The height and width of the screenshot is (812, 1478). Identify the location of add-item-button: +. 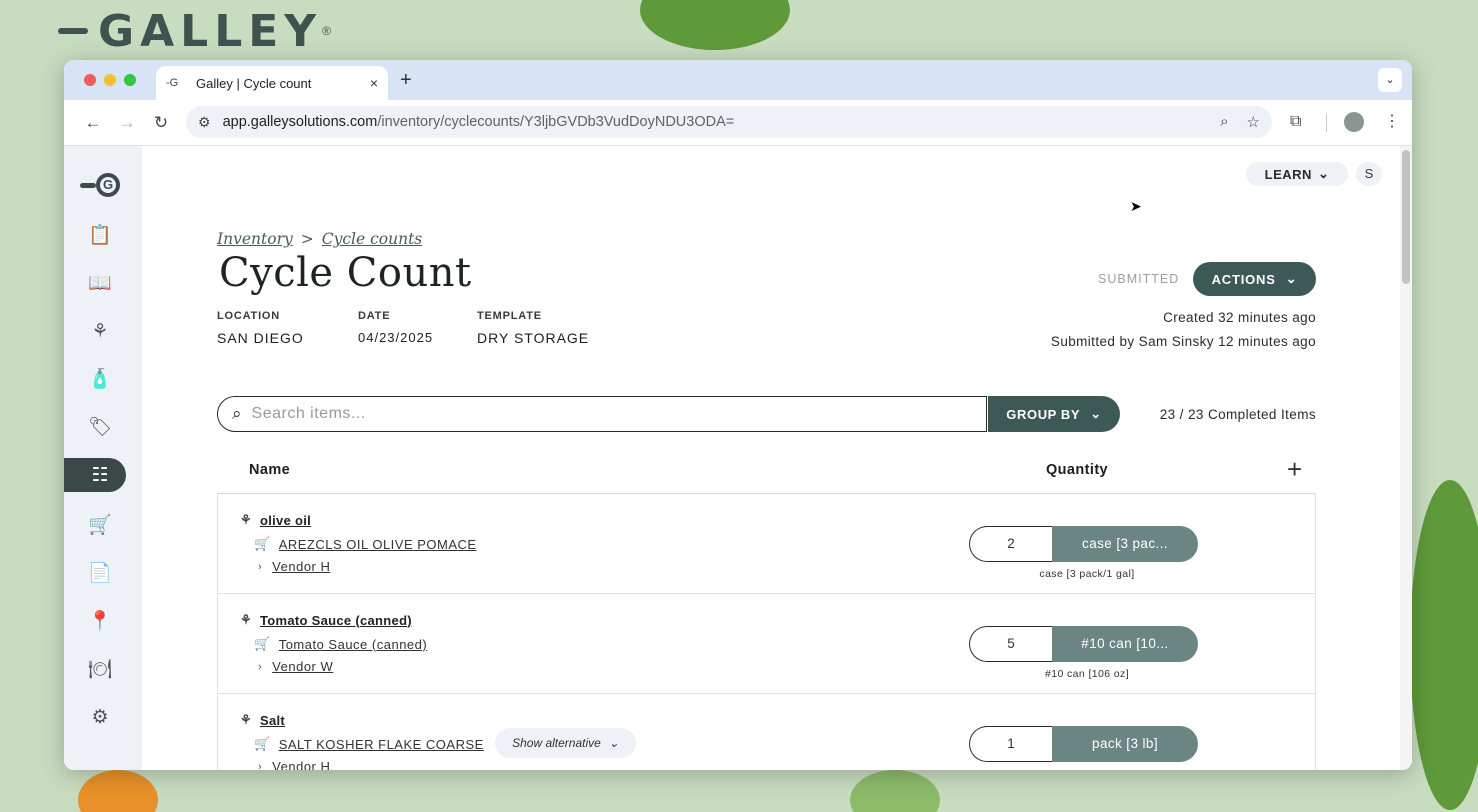
(1294, 469).